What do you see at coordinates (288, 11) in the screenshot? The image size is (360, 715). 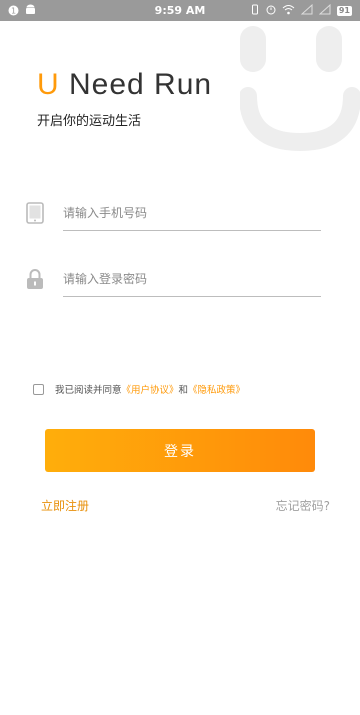 I see `wifi-icon` at bounding box center [288, 11].